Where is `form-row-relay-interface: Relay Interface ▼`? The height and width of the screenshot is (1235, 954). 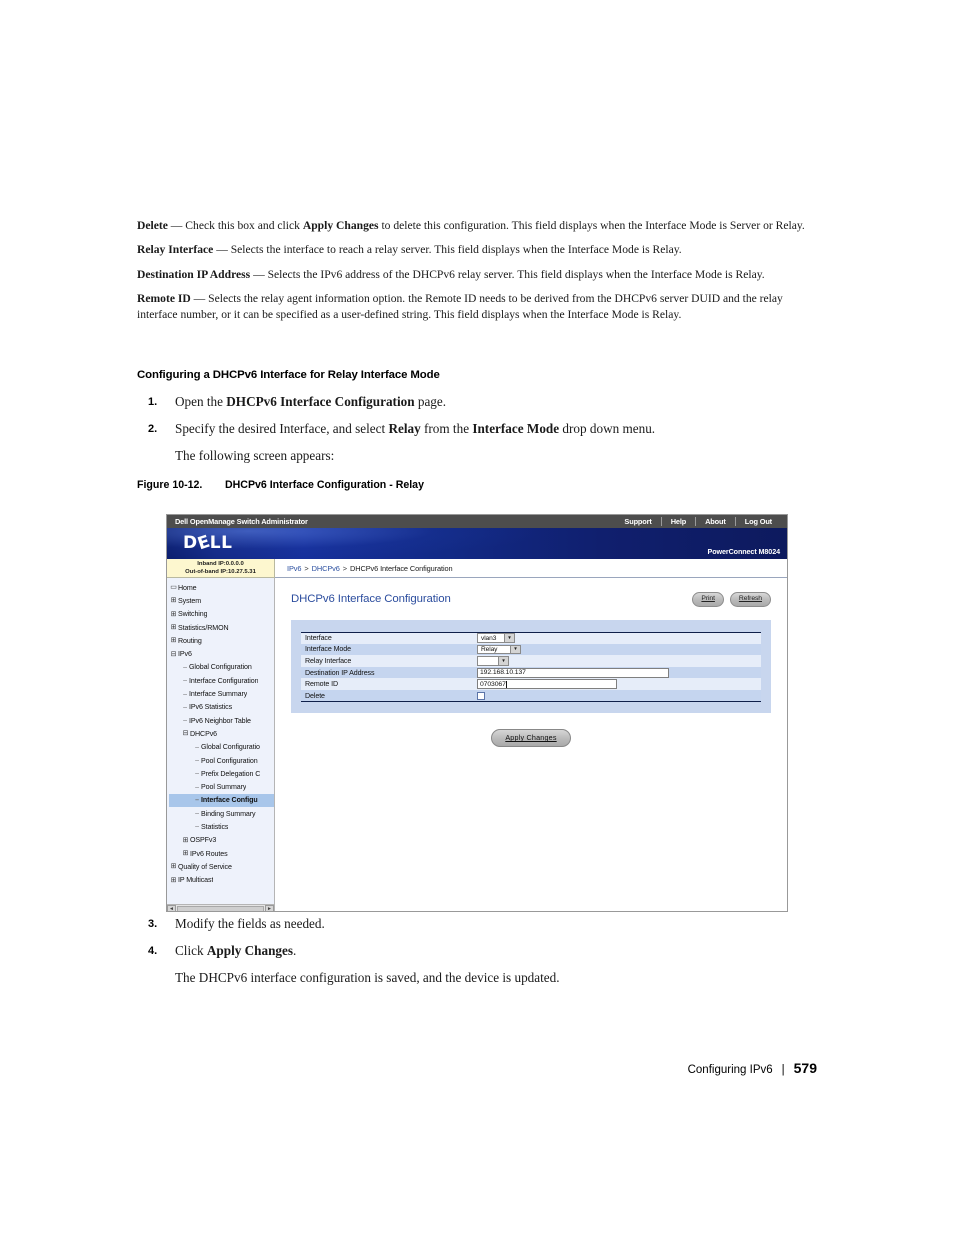
form-row-relay-interface: Relay Interface ▼ is located at coordinates (531, 661).